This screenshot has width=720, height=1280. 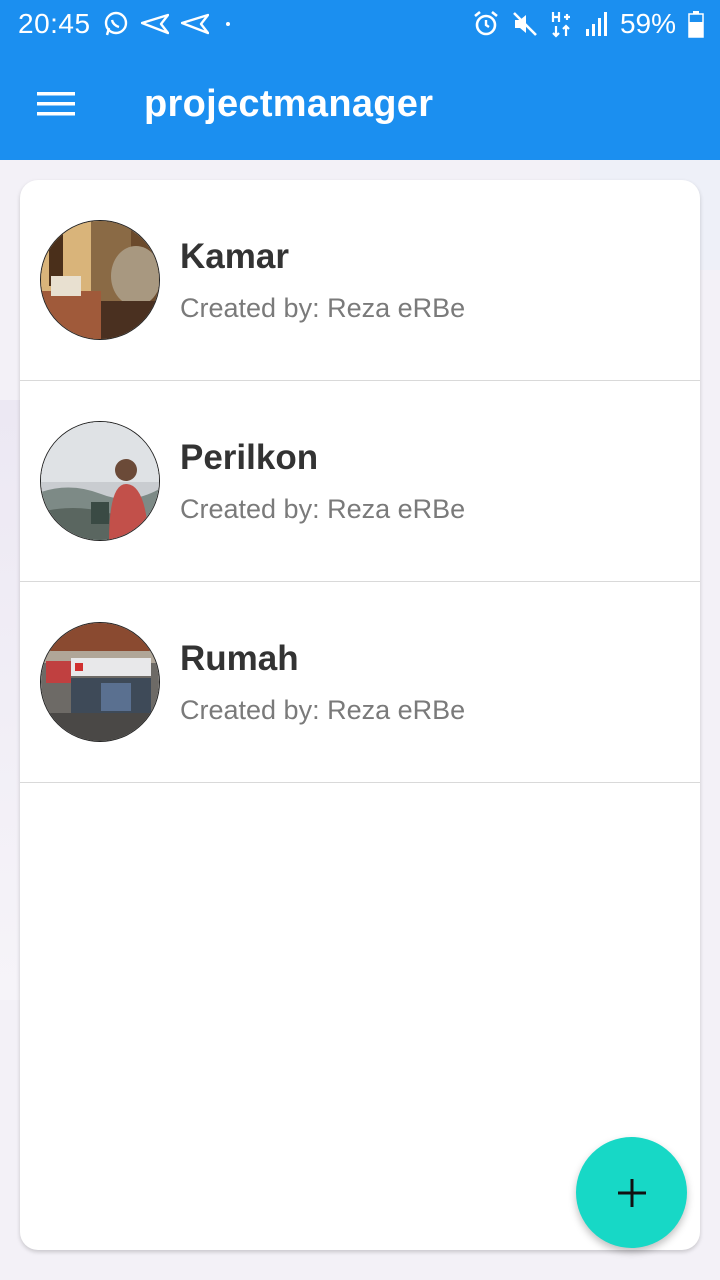 What do you see at coordinates (239, 658) in the screenshot?
I see `project-title: Rumah` at bounding box center [239, 658].